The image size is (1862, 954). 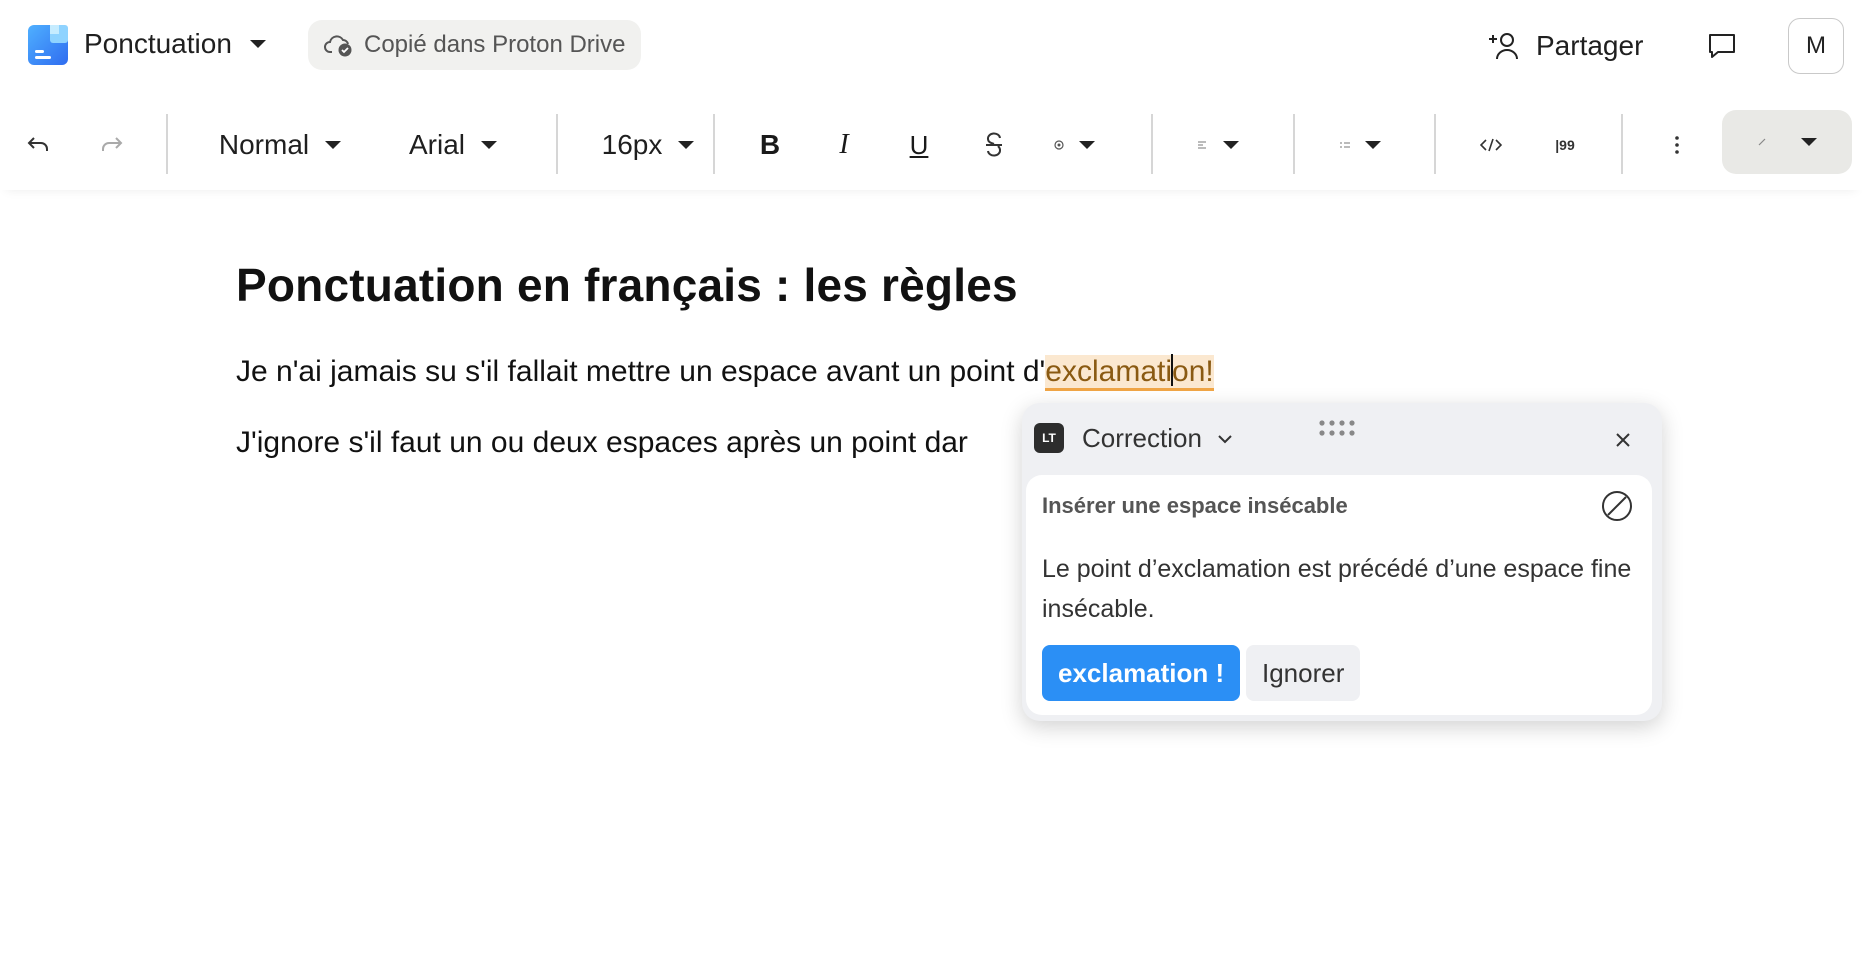 I want to click on popup-title-menu: Correction, so click(x=1158, y=438).